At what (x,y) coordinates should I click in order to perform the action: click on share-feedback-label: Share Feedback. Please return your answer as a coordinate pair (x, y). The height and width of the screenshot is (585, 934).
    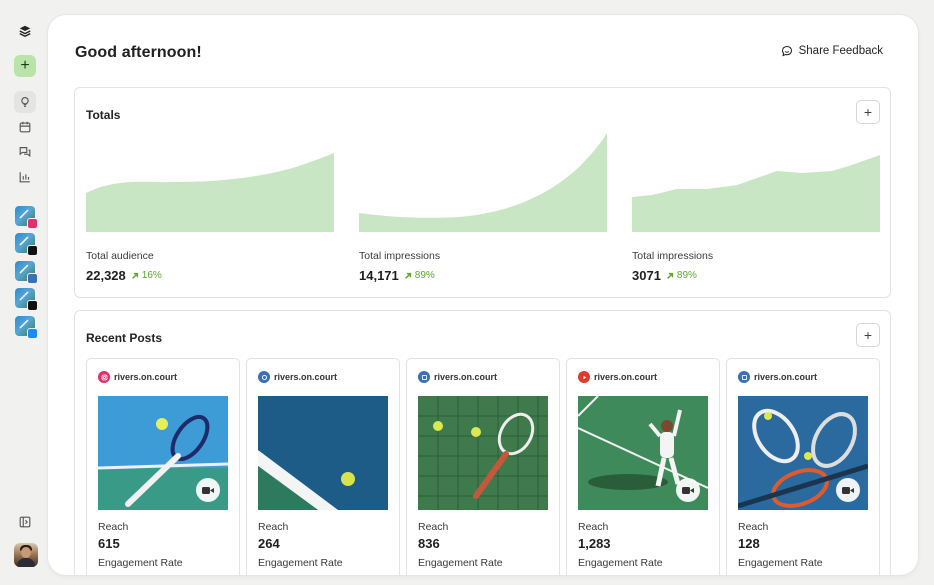
    Looking at the image, I should click on (840, 51).